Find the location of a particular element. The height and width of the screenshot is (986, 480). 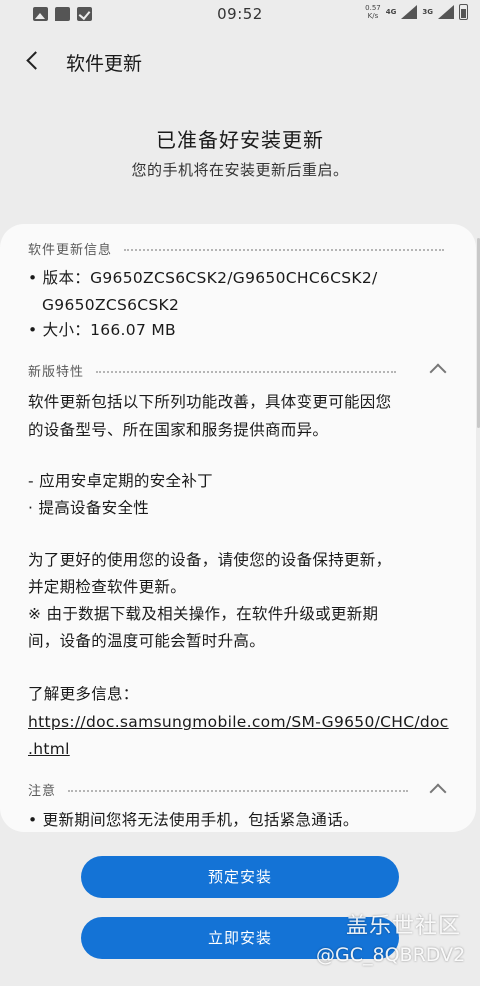

app-header: 软件更新 is located at coordinates (240, 62).